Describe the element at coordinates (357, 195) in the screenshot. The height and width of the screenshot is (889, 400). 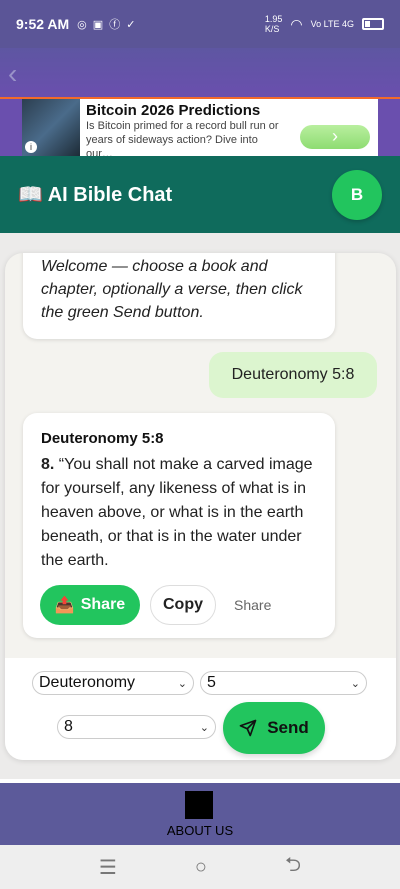
I see `avatar: B` at that location.